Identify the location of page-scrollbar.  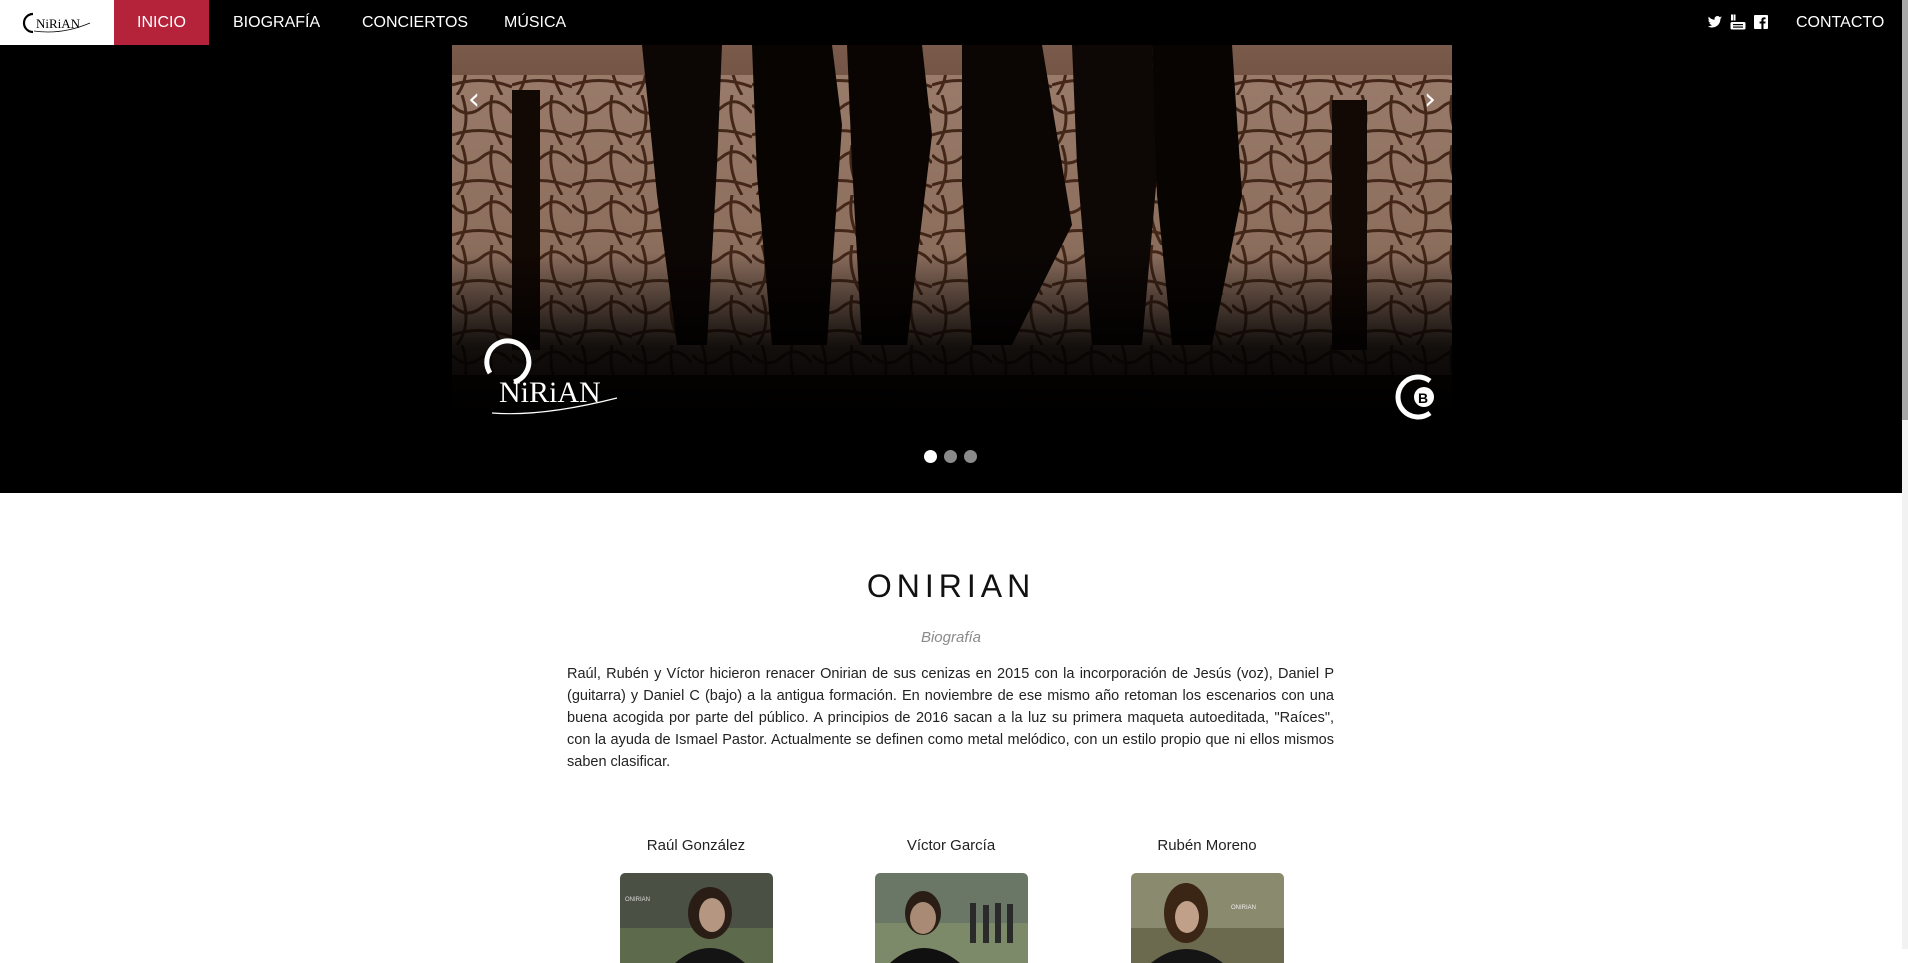
(1905, 474).